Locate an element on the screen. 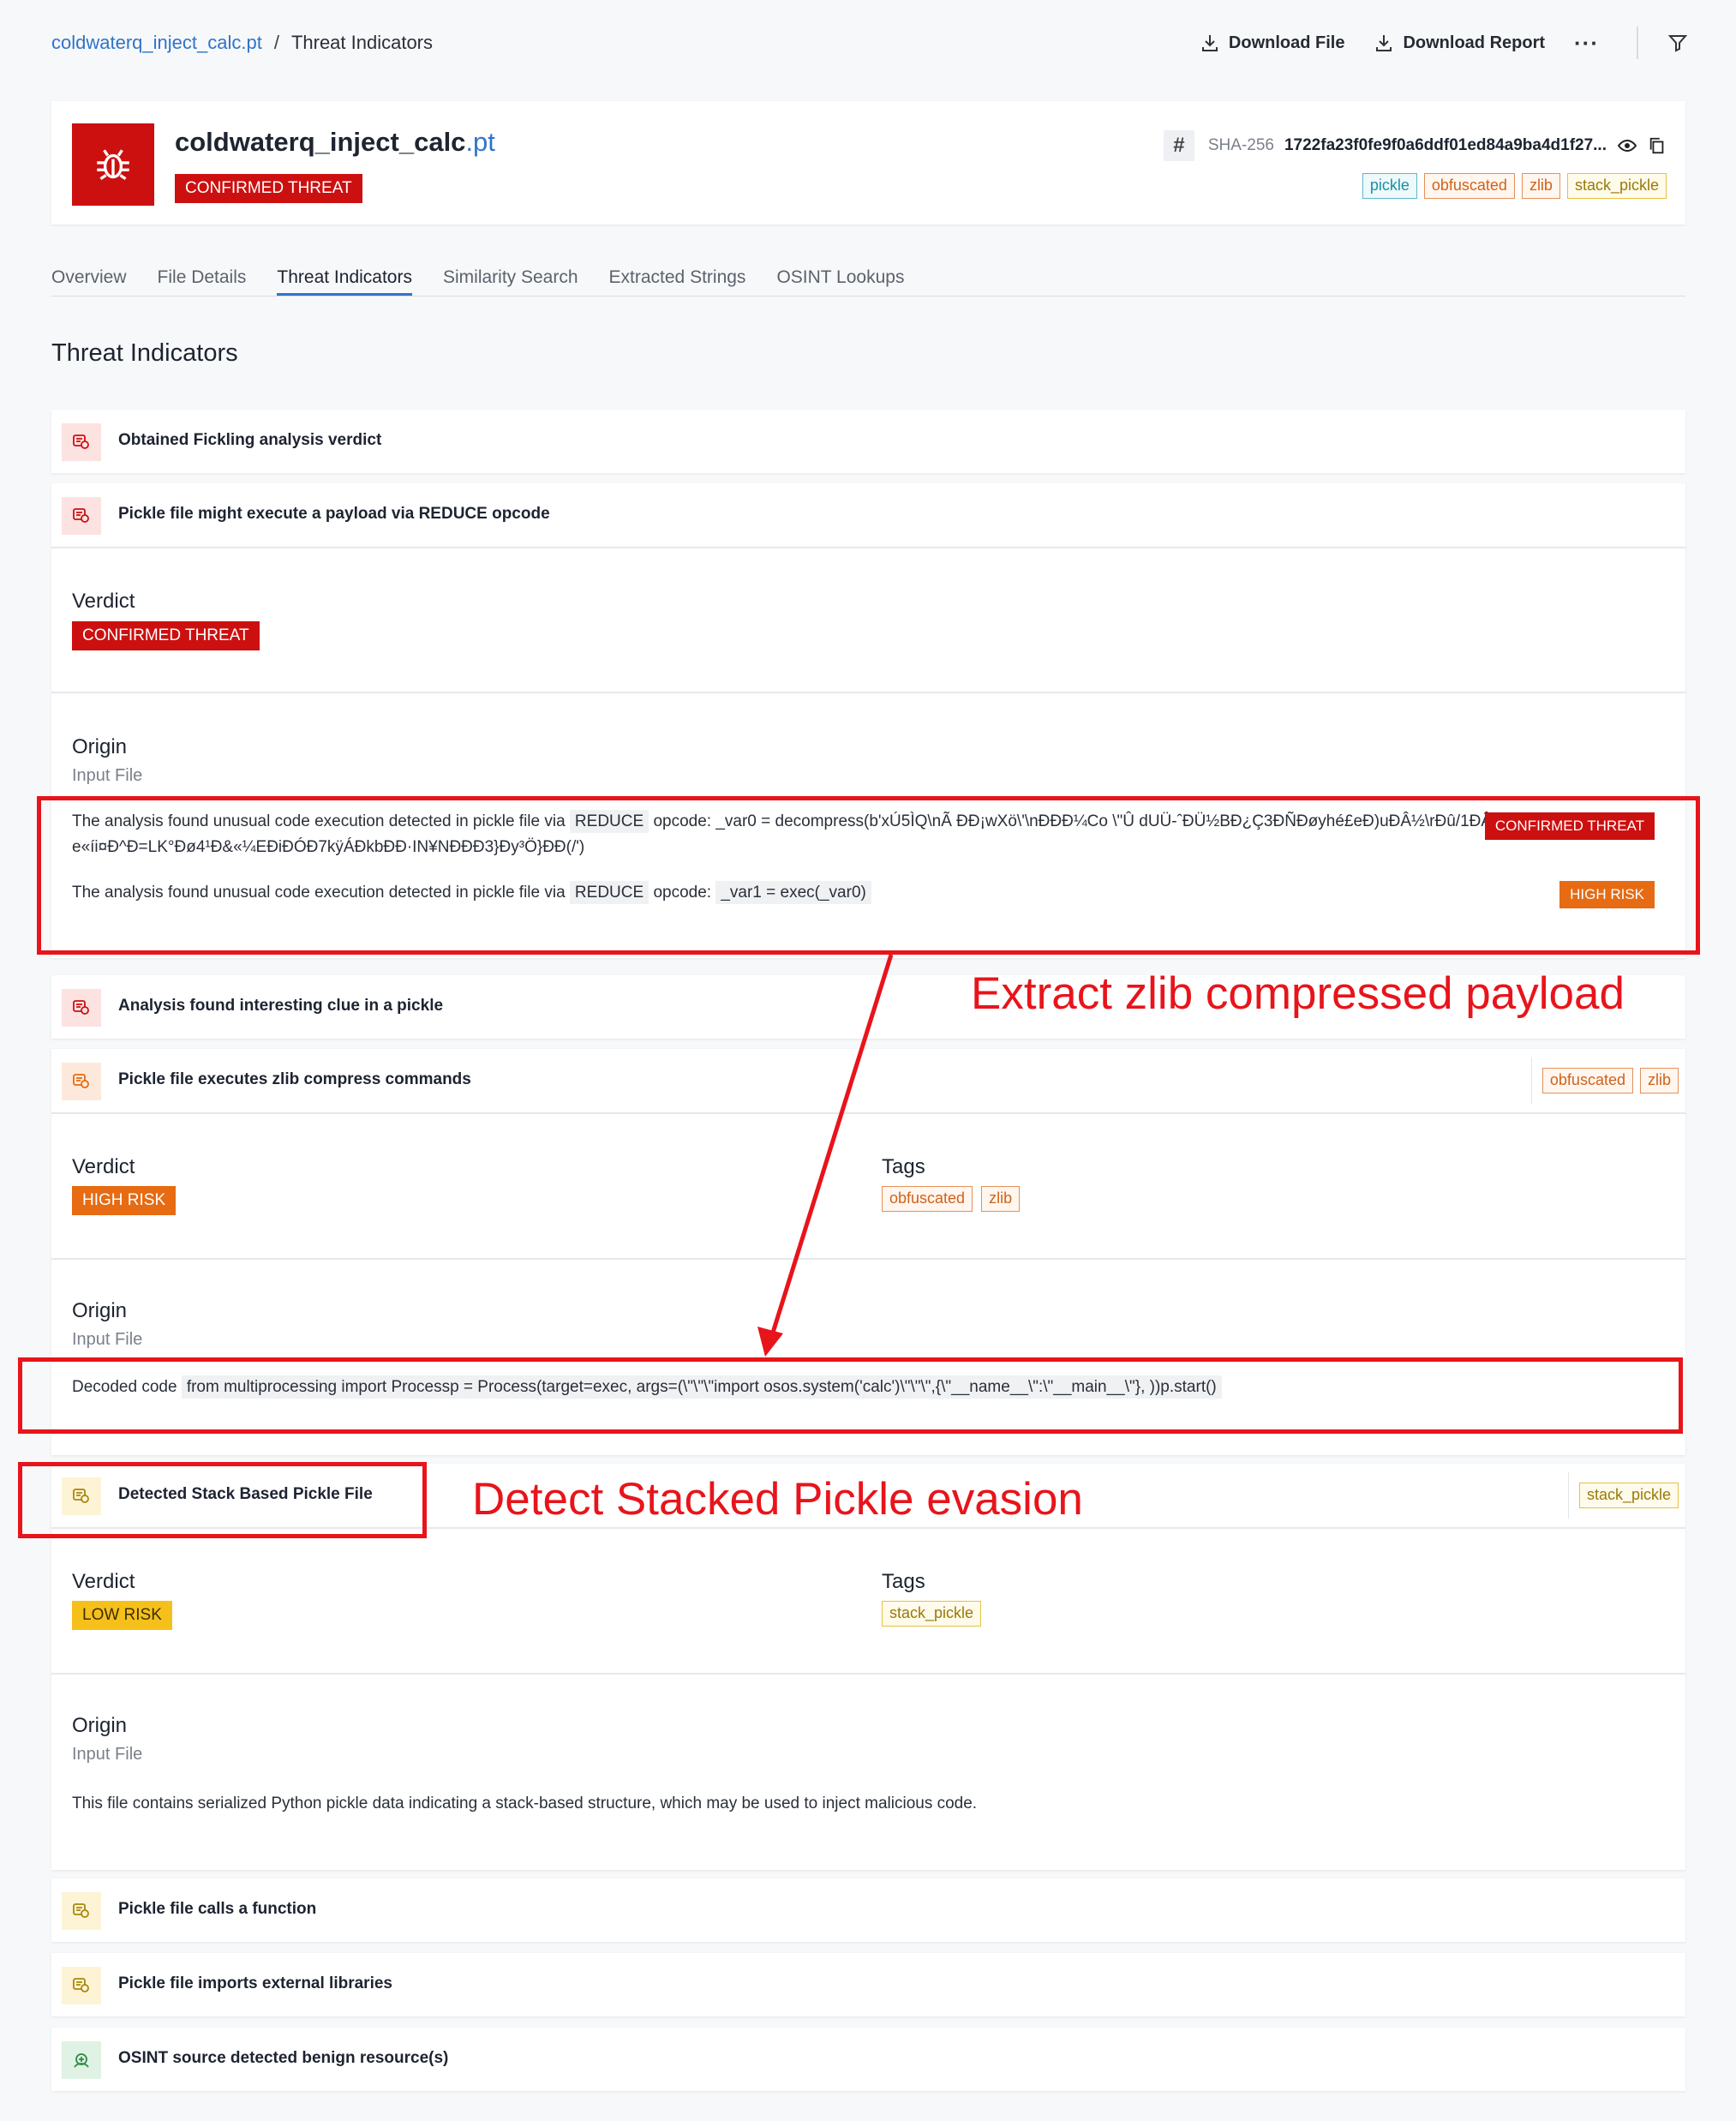  annotation-arrow is located at coordinates (825, 1155).